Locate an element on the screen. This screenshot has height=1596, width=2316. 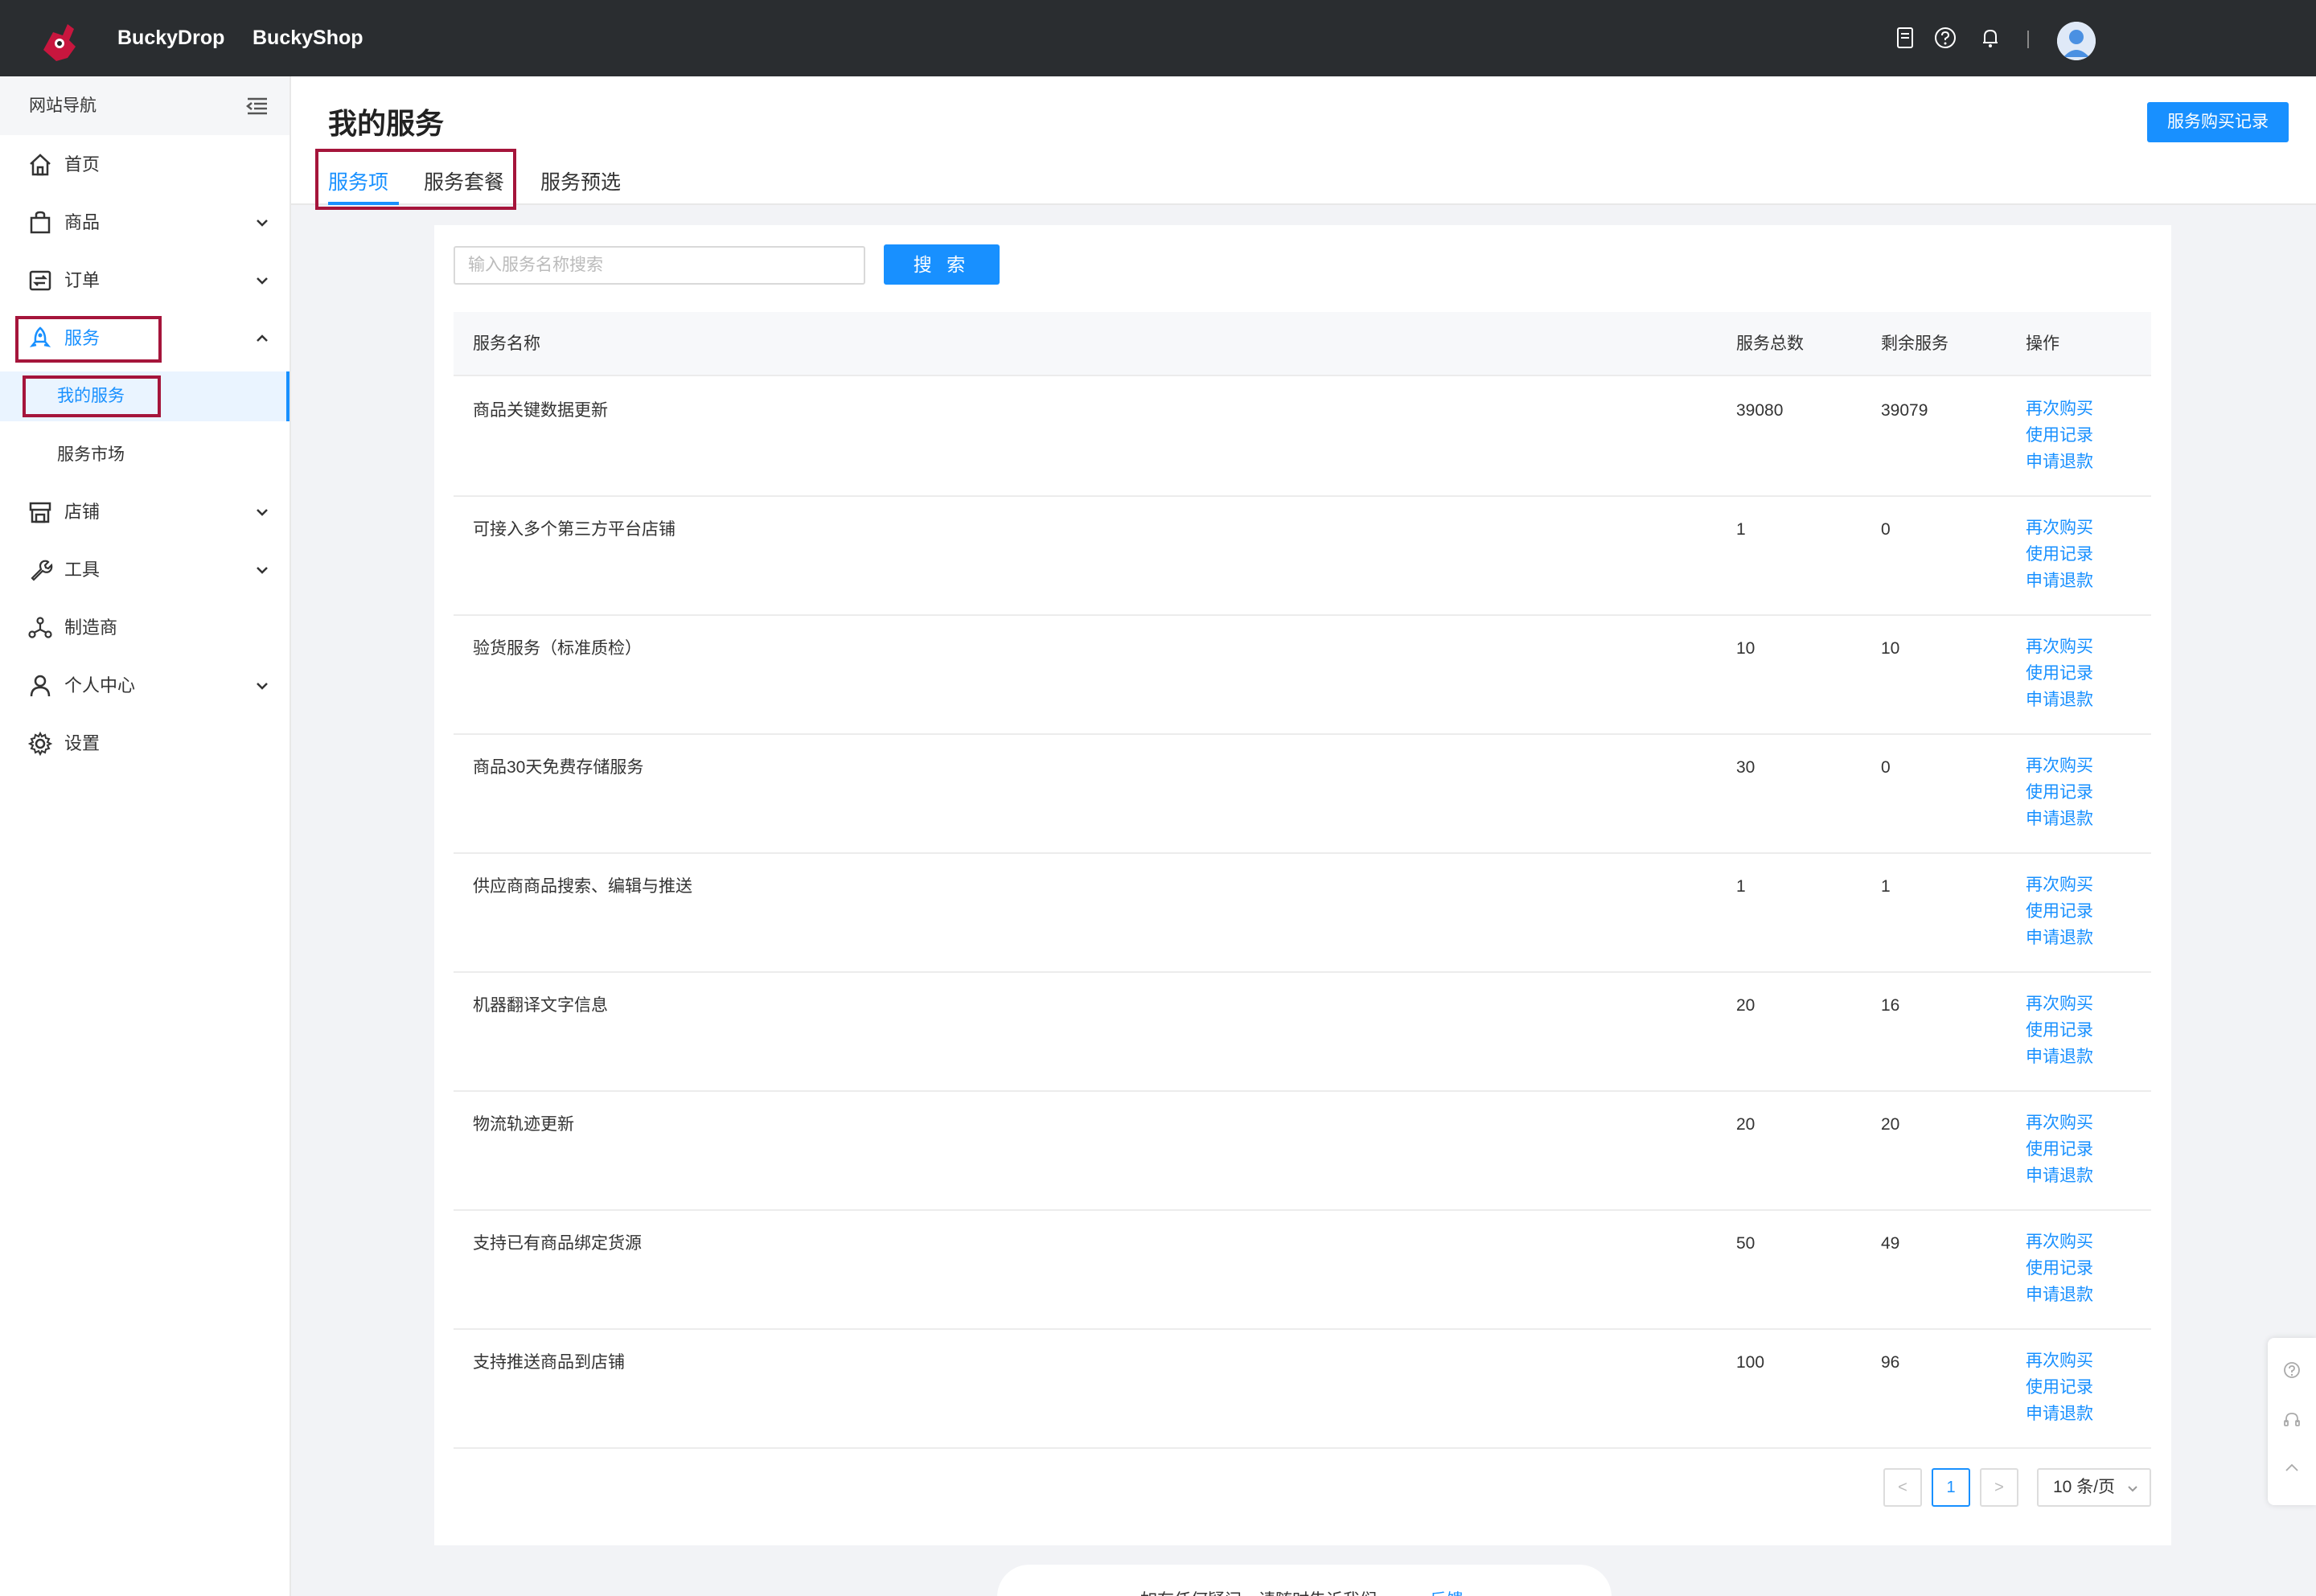
sidebar-item-store: 店铺 is located at coordinates (145, 512).